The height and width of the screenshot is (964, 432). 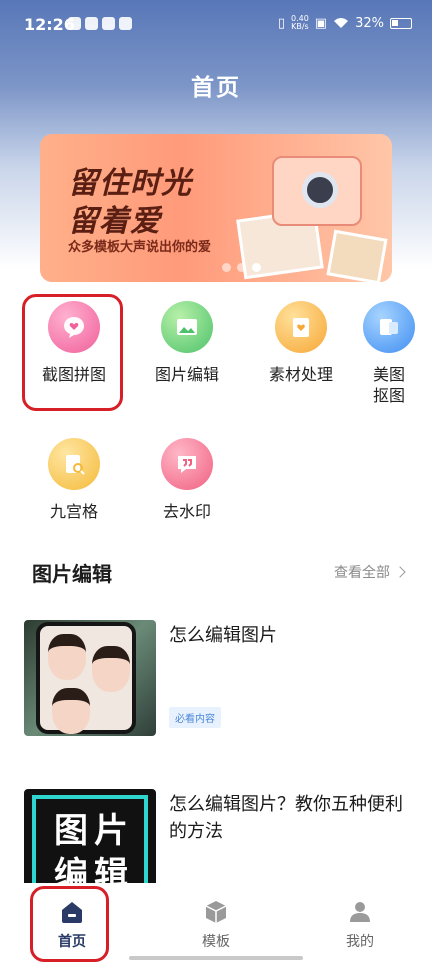 I want to click on article-item: 怎么编辑图片 必看内容, so click(x=219, y=678).